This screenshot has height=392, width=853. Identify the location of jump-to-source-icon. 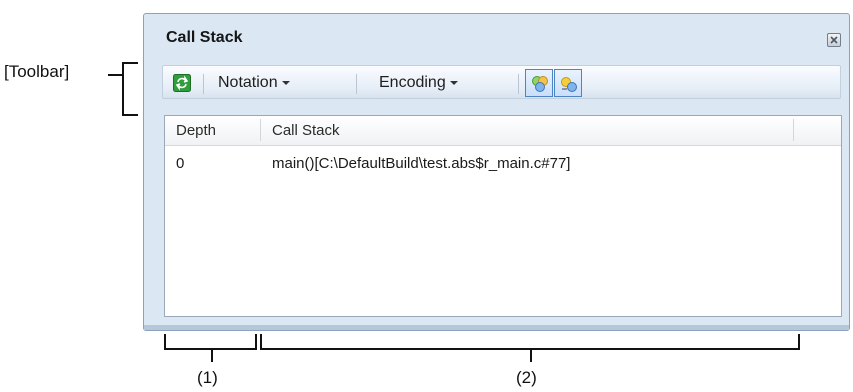
(540, 84).